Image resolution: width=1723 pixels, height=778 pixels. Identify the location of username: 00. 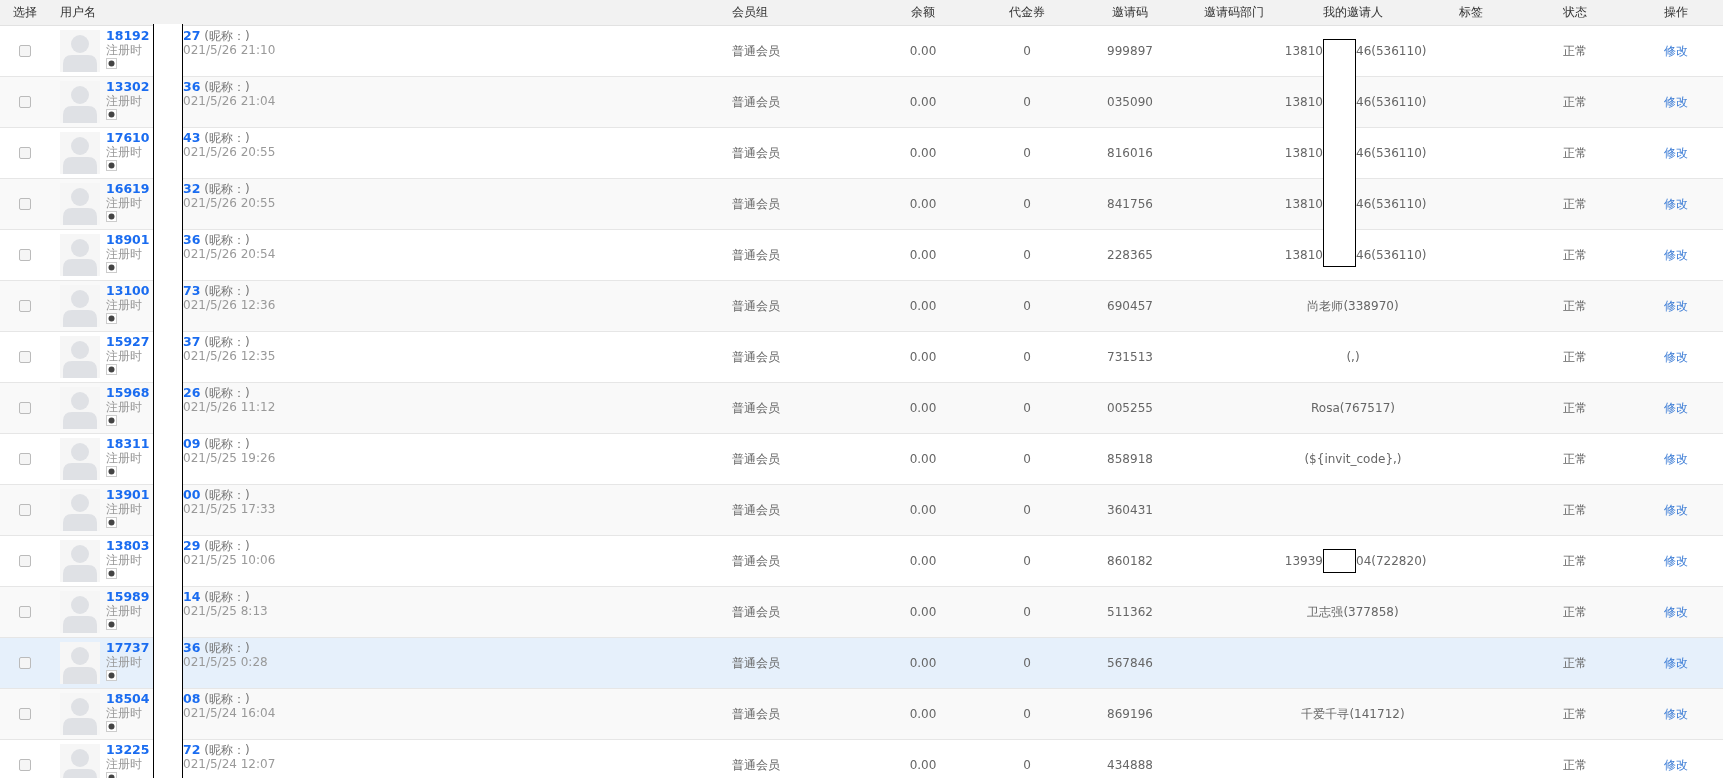
(192, 494).